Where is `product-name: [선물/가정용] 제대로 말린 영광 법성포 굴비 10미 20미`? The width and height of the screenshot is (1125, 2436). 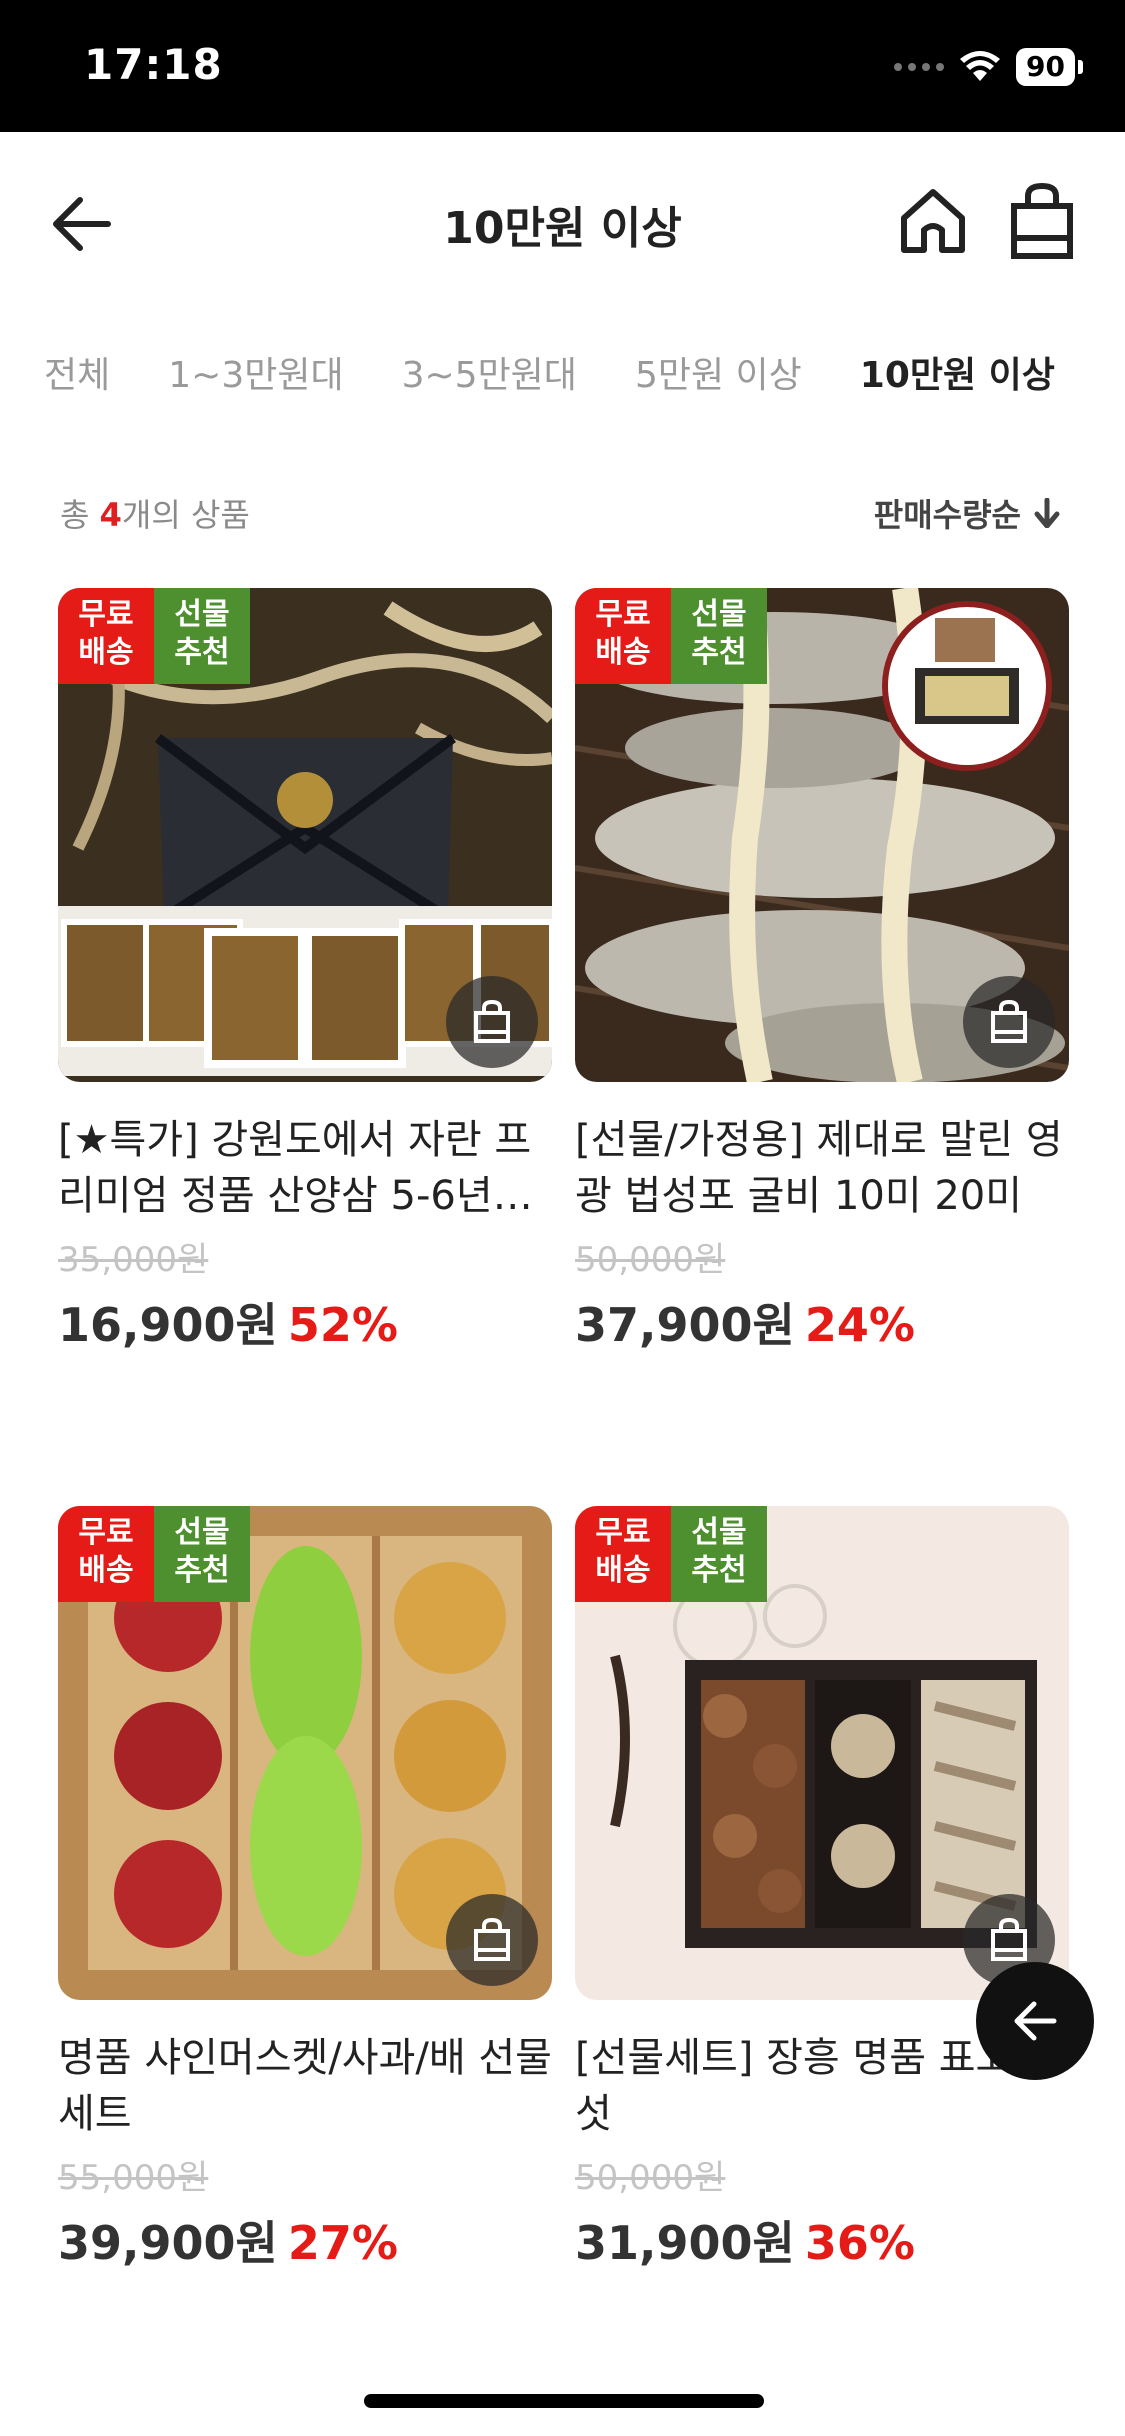
product-name: [선물/가정용] 제대로 말린 영광 법성포 굴비 10미 20미 is located at coordinates (822, 1168).